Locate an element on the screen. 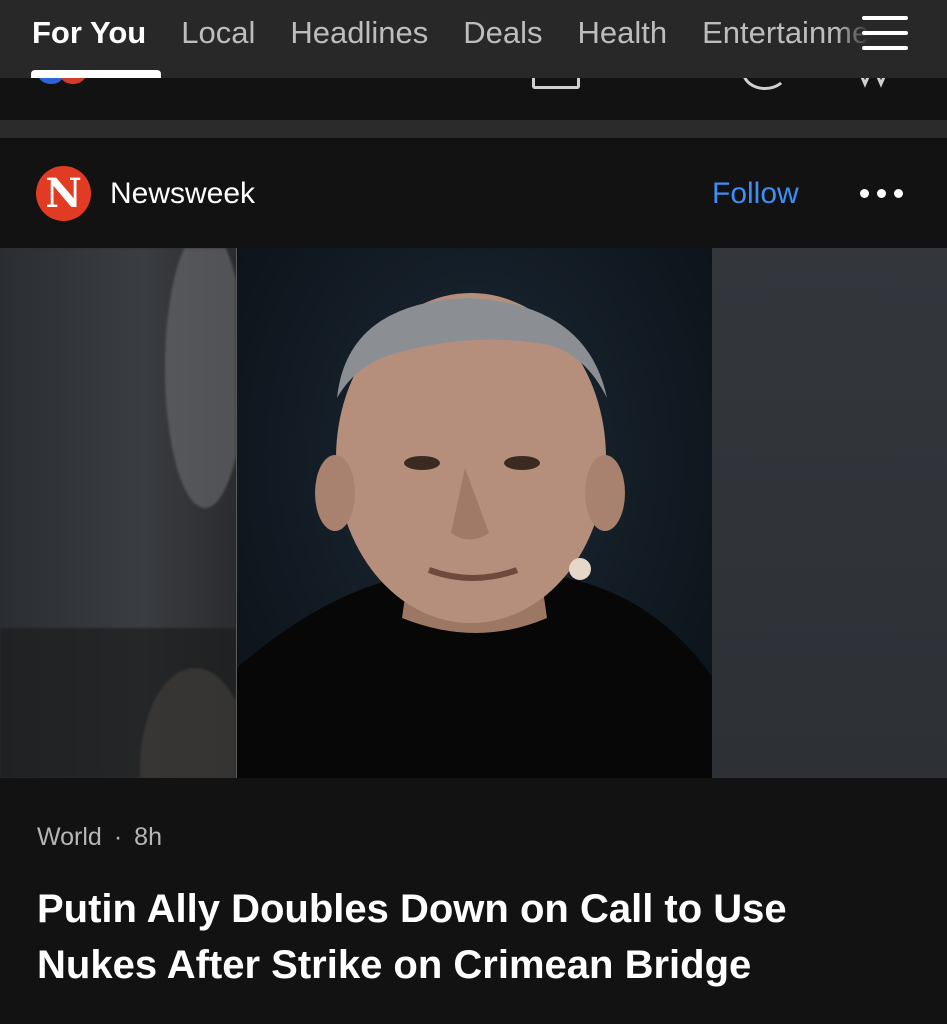  publisher-header: N Newsweek Follow is located at coordinates (473, 193).